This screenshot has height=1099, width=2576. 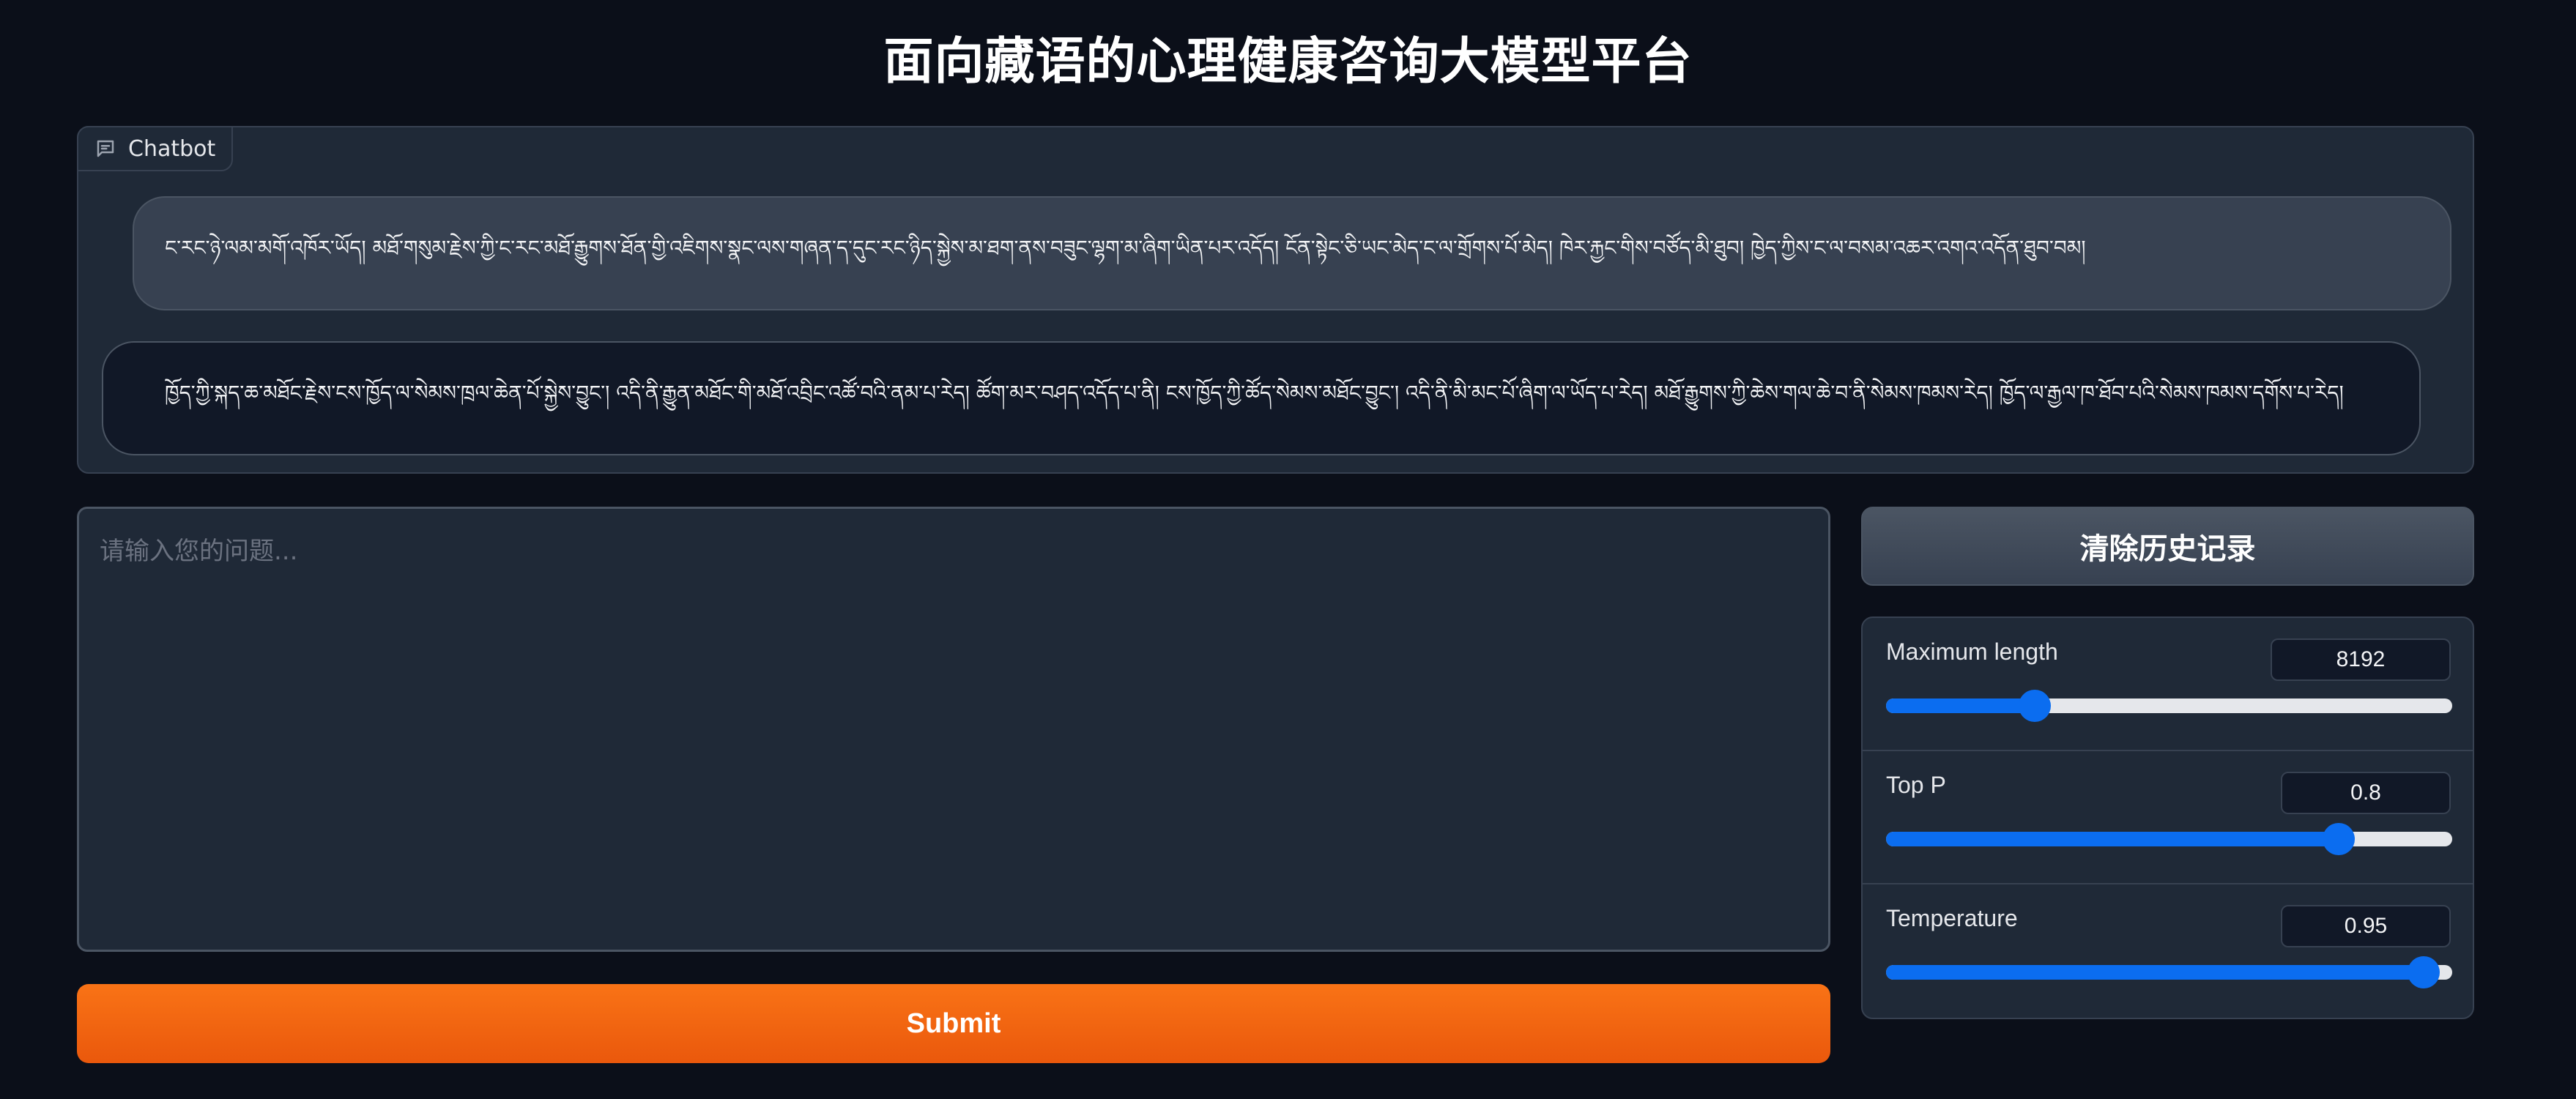 What do you see at coordinates (1952, 918) in the screenshot?
I see `temperature-label: Temperature` at bounding box center [1952, 918].